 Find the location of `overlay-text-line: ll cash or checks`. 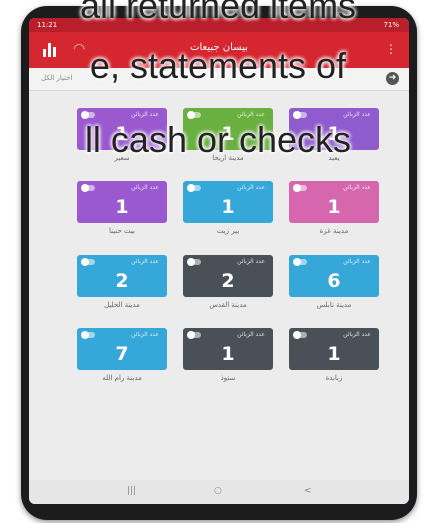

overlay-text-line: ll cash or checks is located at coordinates (218, 139).